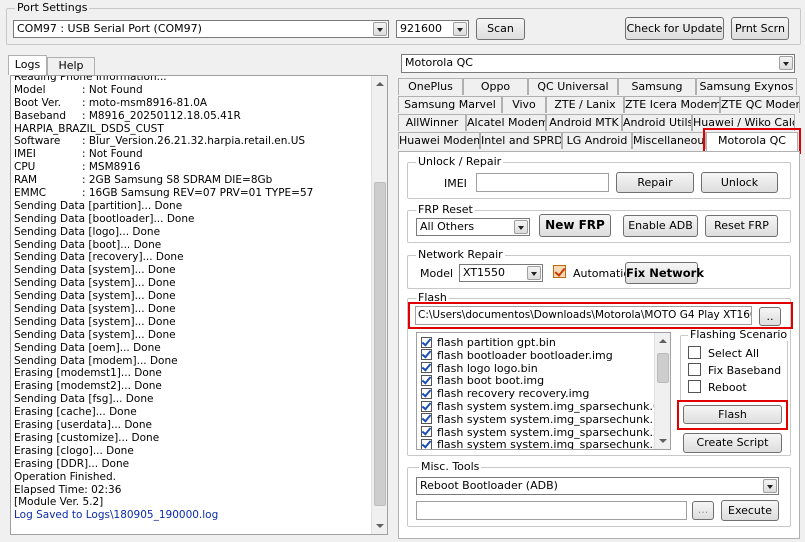 Image resolution: width=805 pixels, height=542 pixels. Describe the element at coordinates (500, 29) in the screenshot. I see `scan-button: Scan` at that location.